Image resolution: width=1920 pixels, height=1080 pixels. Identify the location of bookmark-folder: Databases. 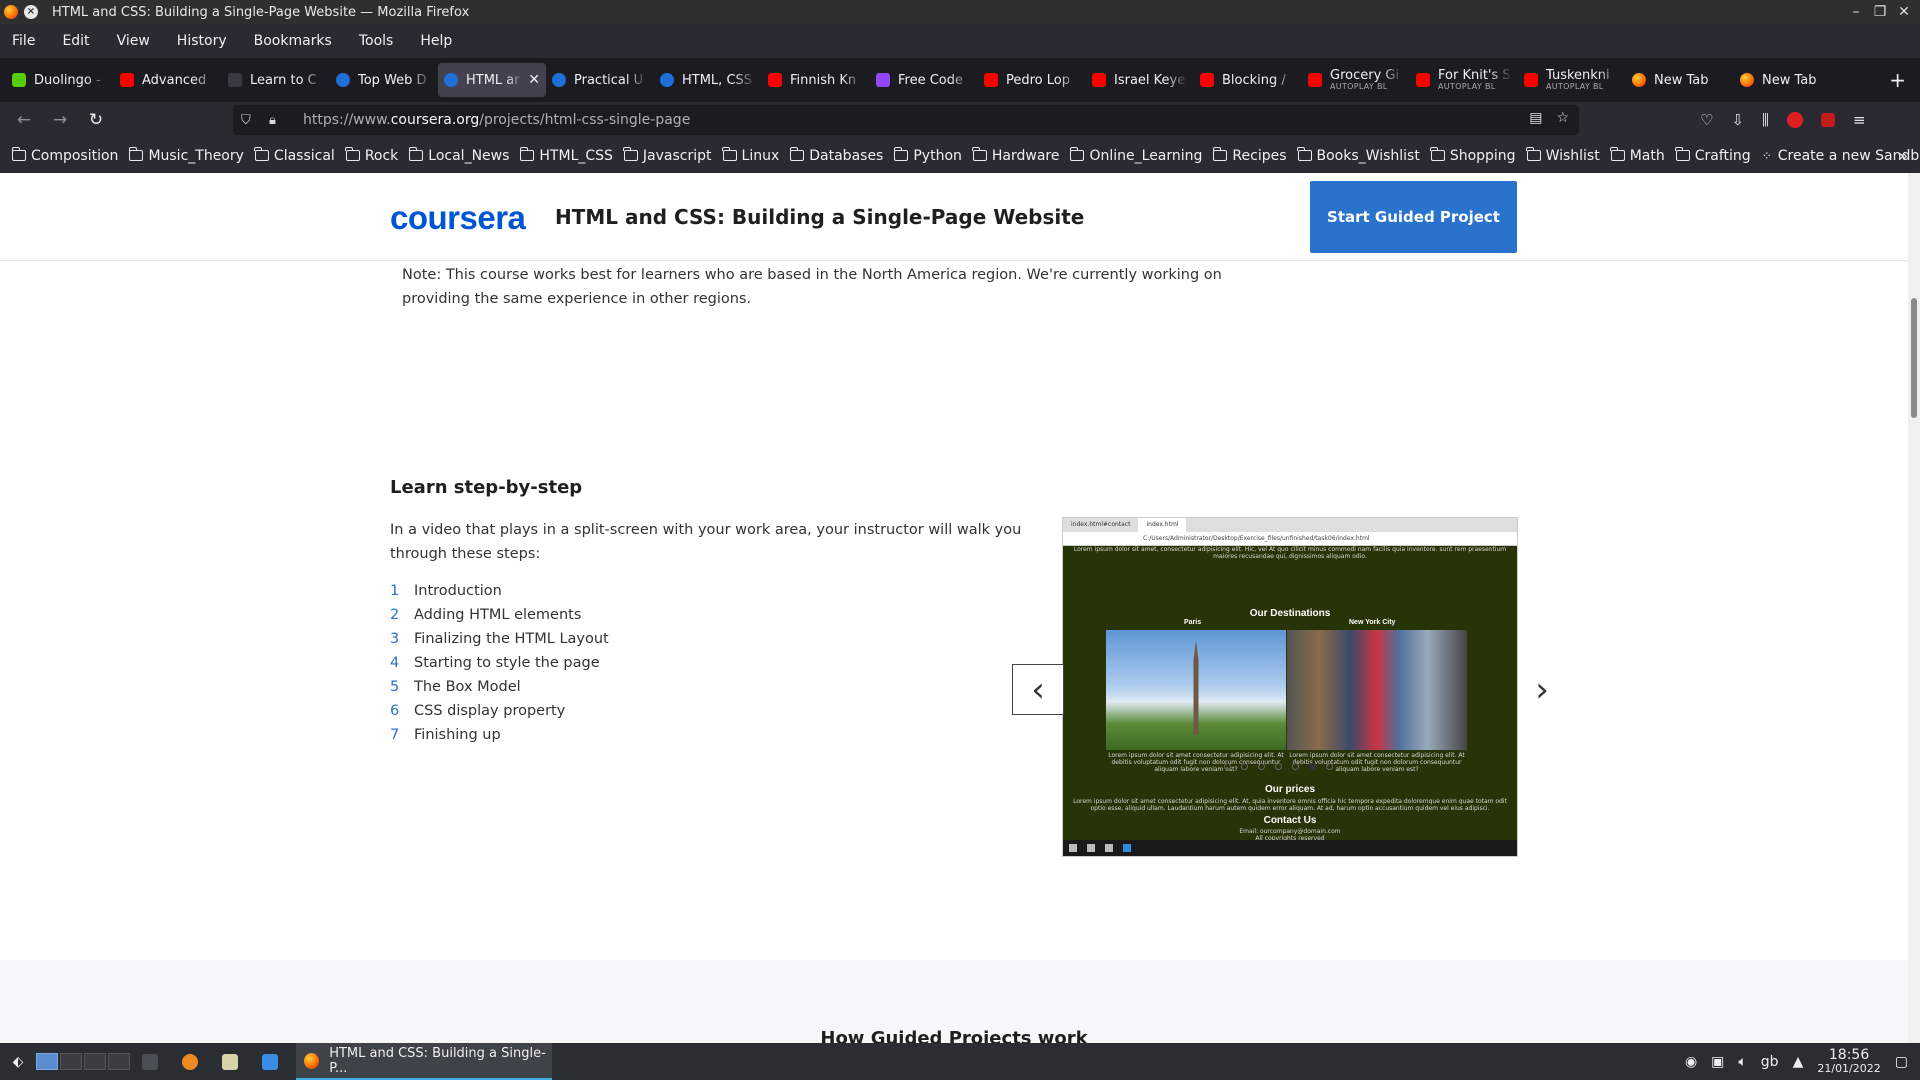
(836, 155).